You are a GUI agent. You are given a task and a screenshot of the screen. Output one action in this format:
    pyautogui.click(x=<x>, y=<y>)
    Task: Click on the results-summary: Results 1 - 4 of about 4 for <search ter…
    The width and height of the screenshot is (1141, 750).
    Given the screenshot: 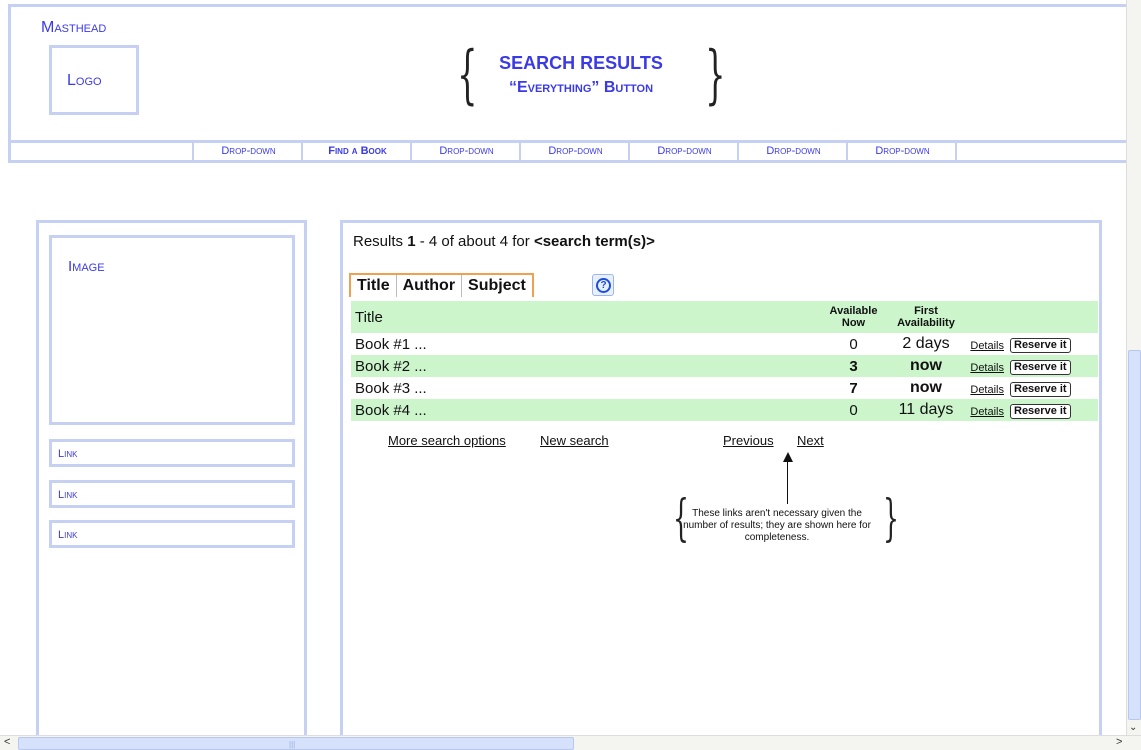 What is the action you would take?
    pyautogui.click(x=504, y=241)
    